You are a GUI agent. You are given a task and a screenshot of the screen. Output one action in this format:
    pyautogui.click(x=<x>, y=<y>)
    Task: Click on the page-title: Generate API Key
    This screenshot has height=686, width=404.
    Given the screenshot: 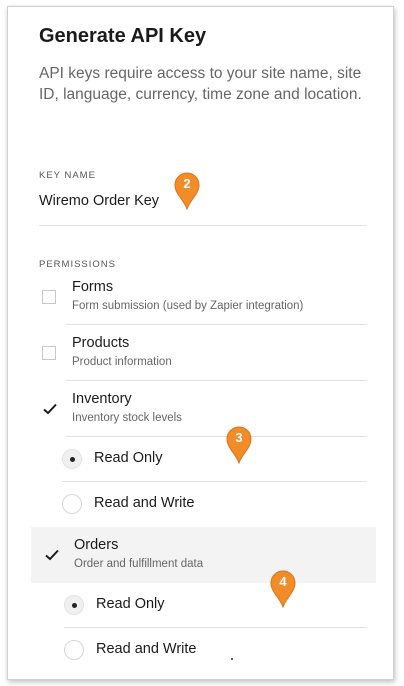 What is the action you would take?
    pyautogui.click(x=123, y=36)
    